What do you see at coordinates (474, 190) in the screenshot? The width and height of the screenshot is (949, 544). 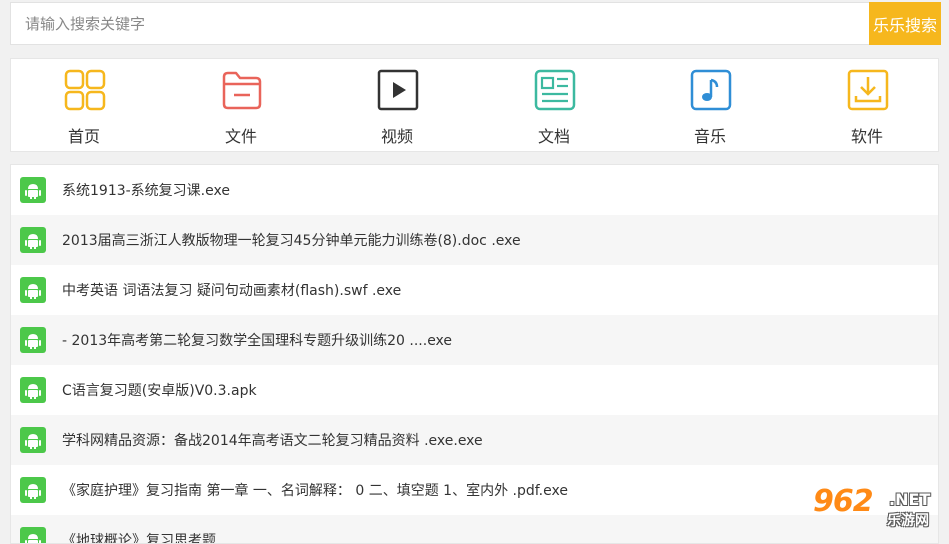 I see `list-item: 系统1913-系统复习课.exe` at bounding box center [474, 190].